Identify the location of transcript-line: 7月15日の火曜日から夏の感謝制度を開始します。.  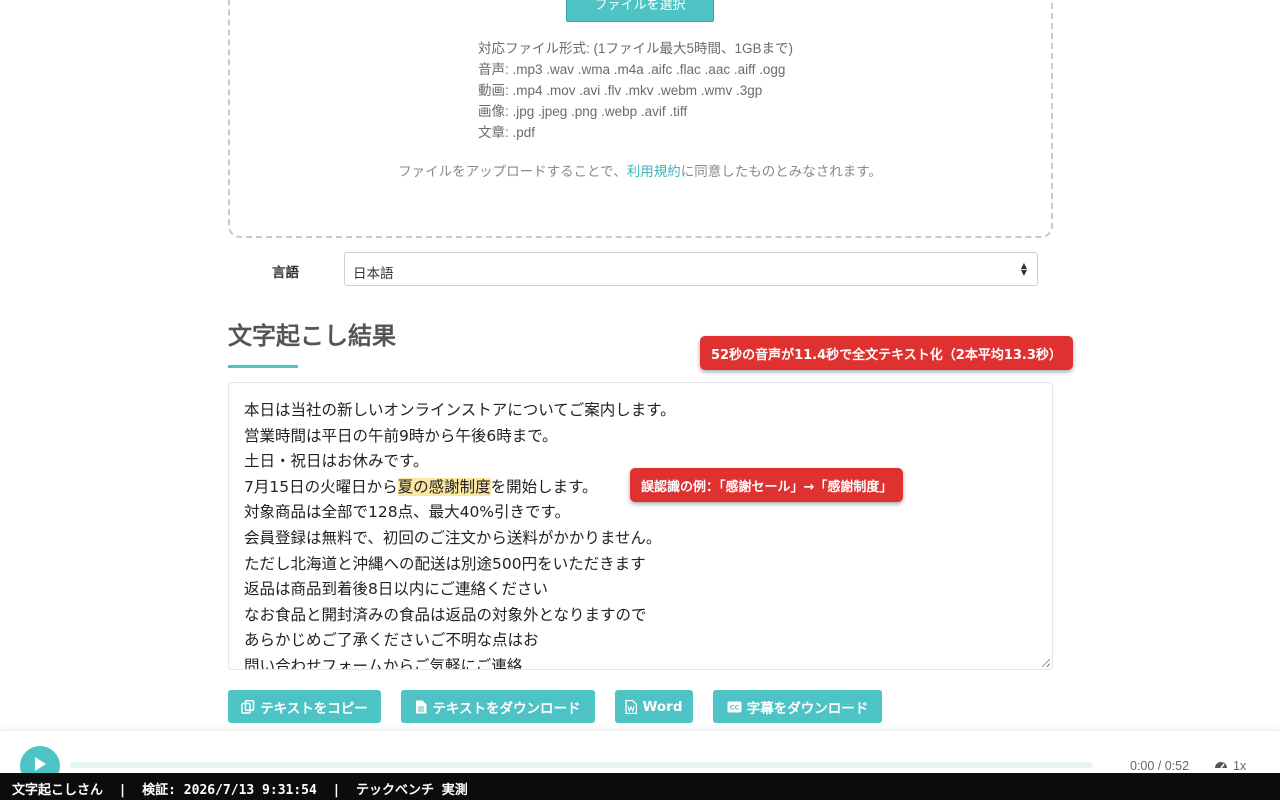
(460, 488).